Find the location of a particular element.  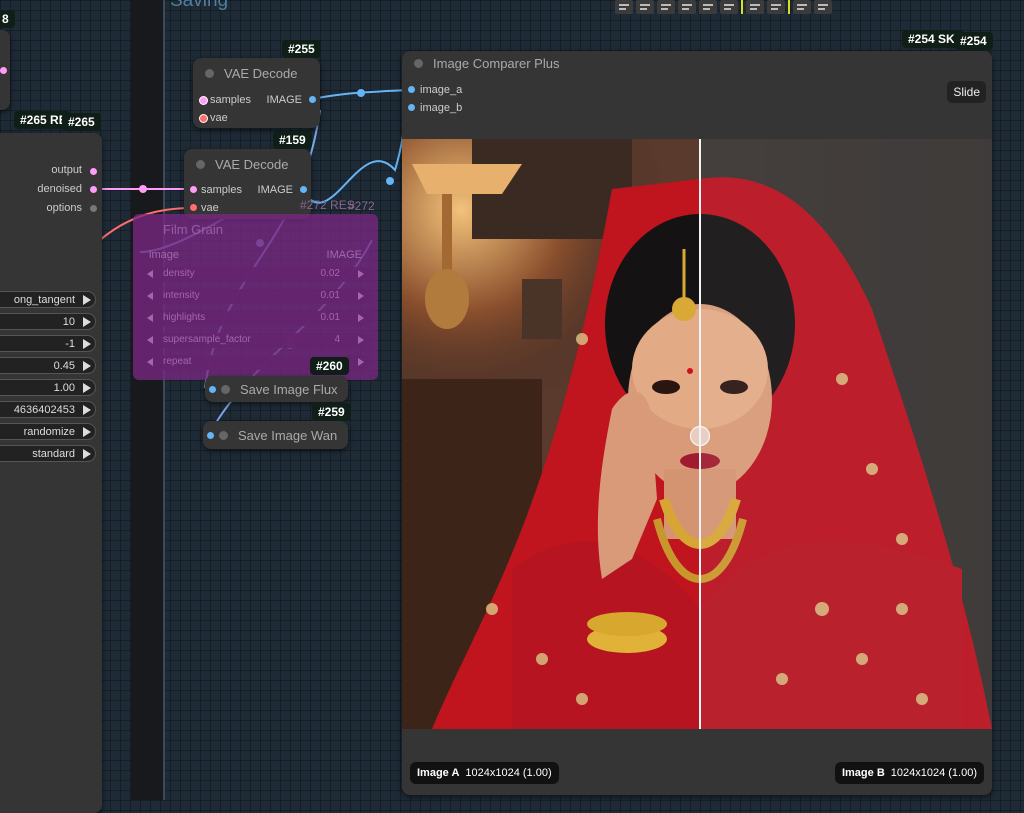

node-title: Save Image Wan is located at coordinates (275, 435).